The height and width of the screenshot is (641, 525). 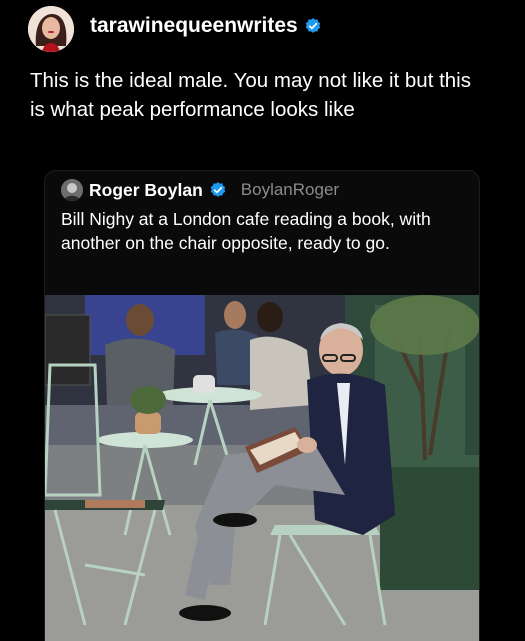 I want to click on avatar-image, so click(x=51, y=29).